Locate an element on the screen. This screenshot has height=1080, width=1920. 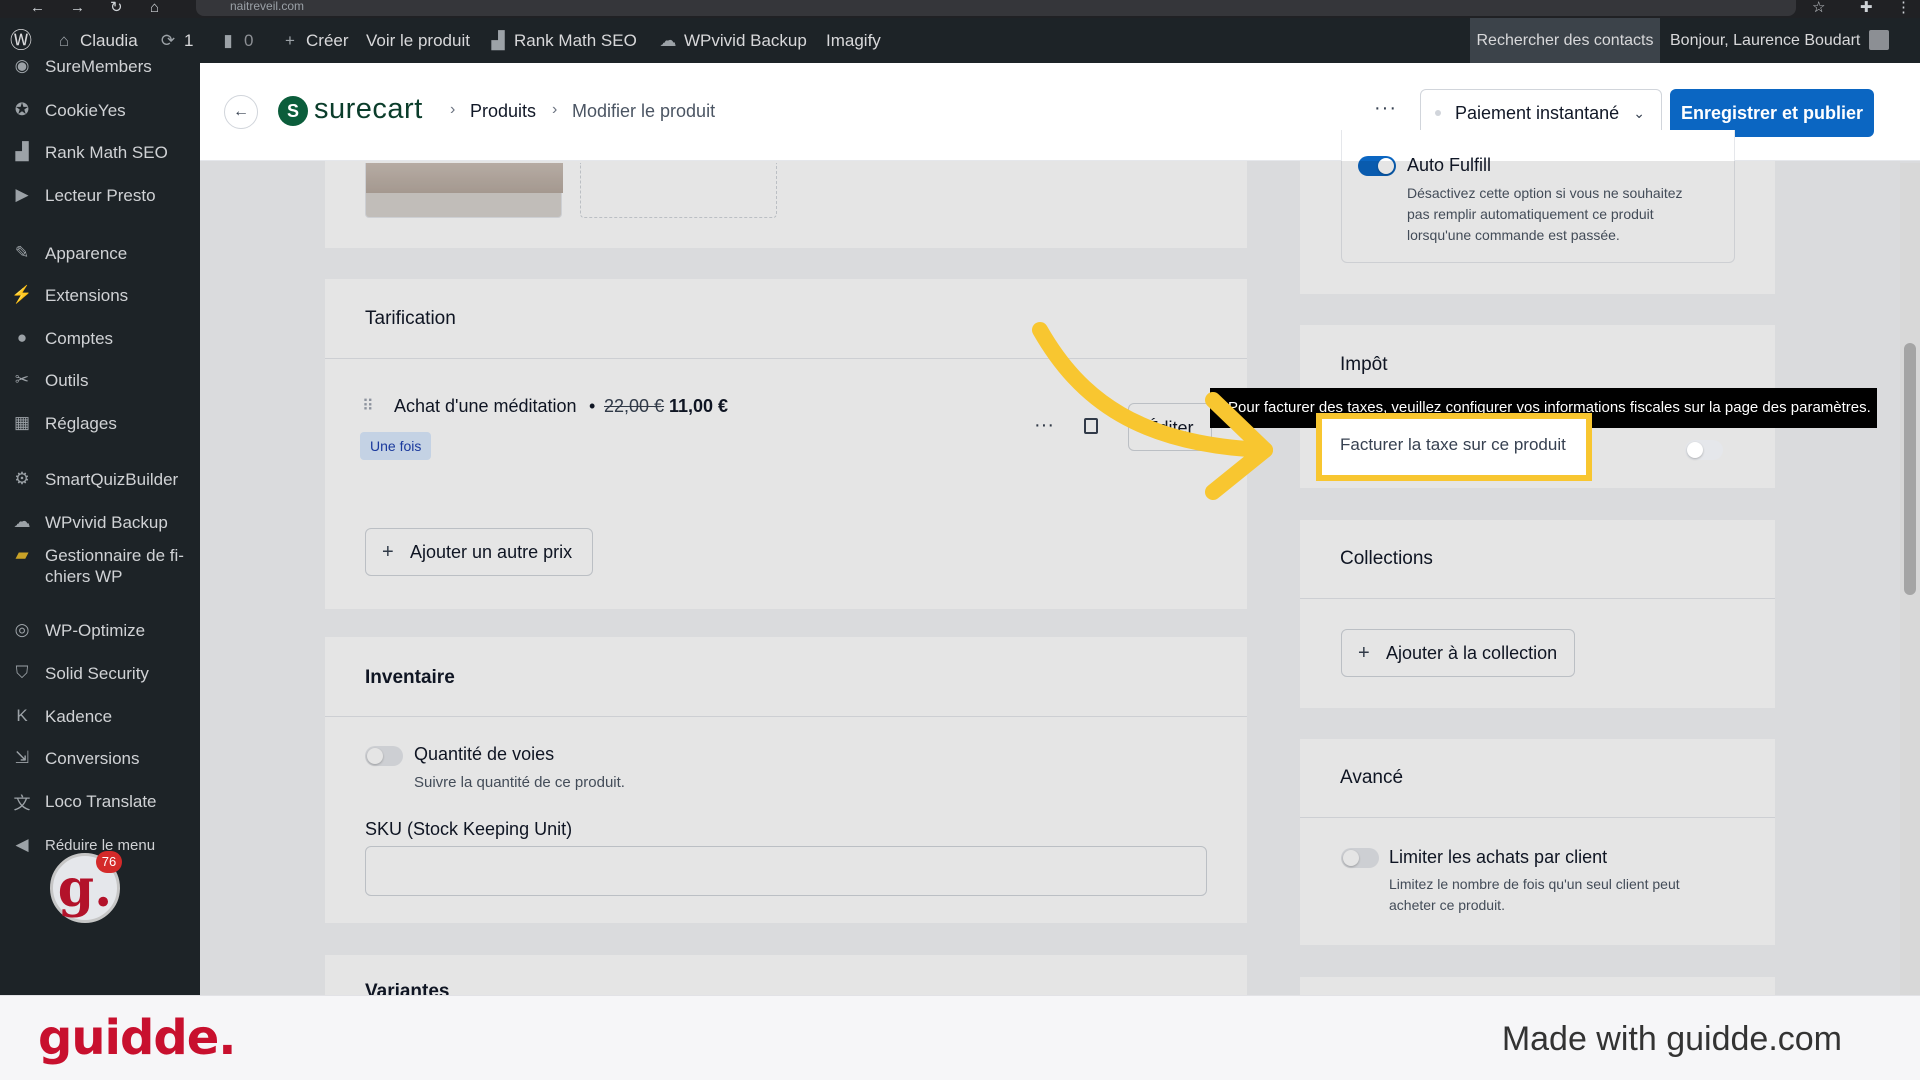
highlight-arrow-icon is located at coordinates (1152, 411).